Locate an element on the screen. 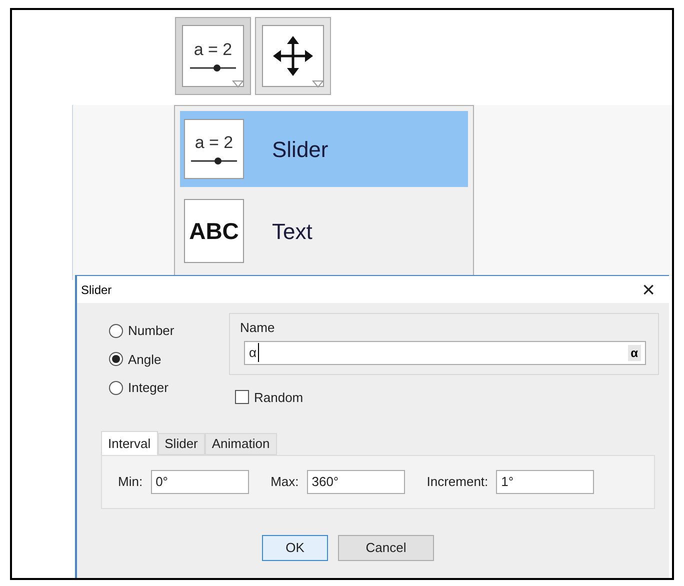 This screenshot has width=684, height=586. field-label: Increment: is located at coordinates (457, 482).